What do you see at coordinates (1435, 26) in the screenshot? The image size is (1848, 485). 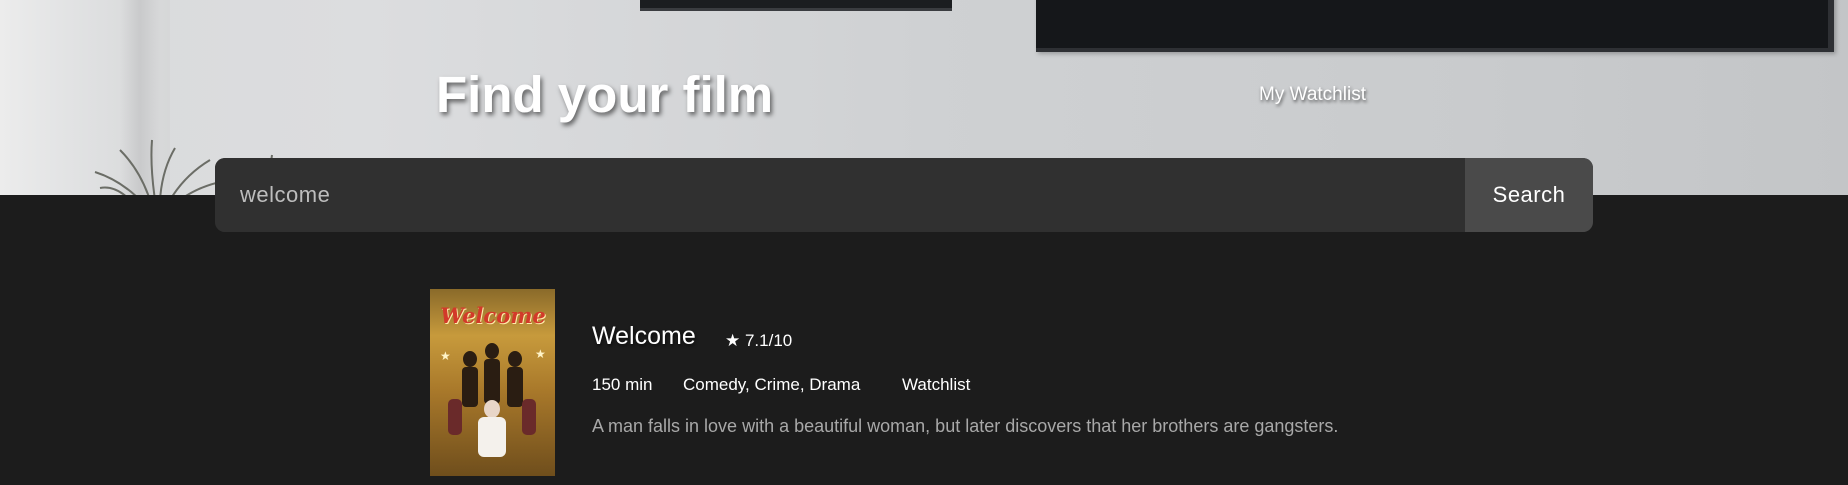 I see `hero-picture-frame-large` at bounding box center [1435, 26].